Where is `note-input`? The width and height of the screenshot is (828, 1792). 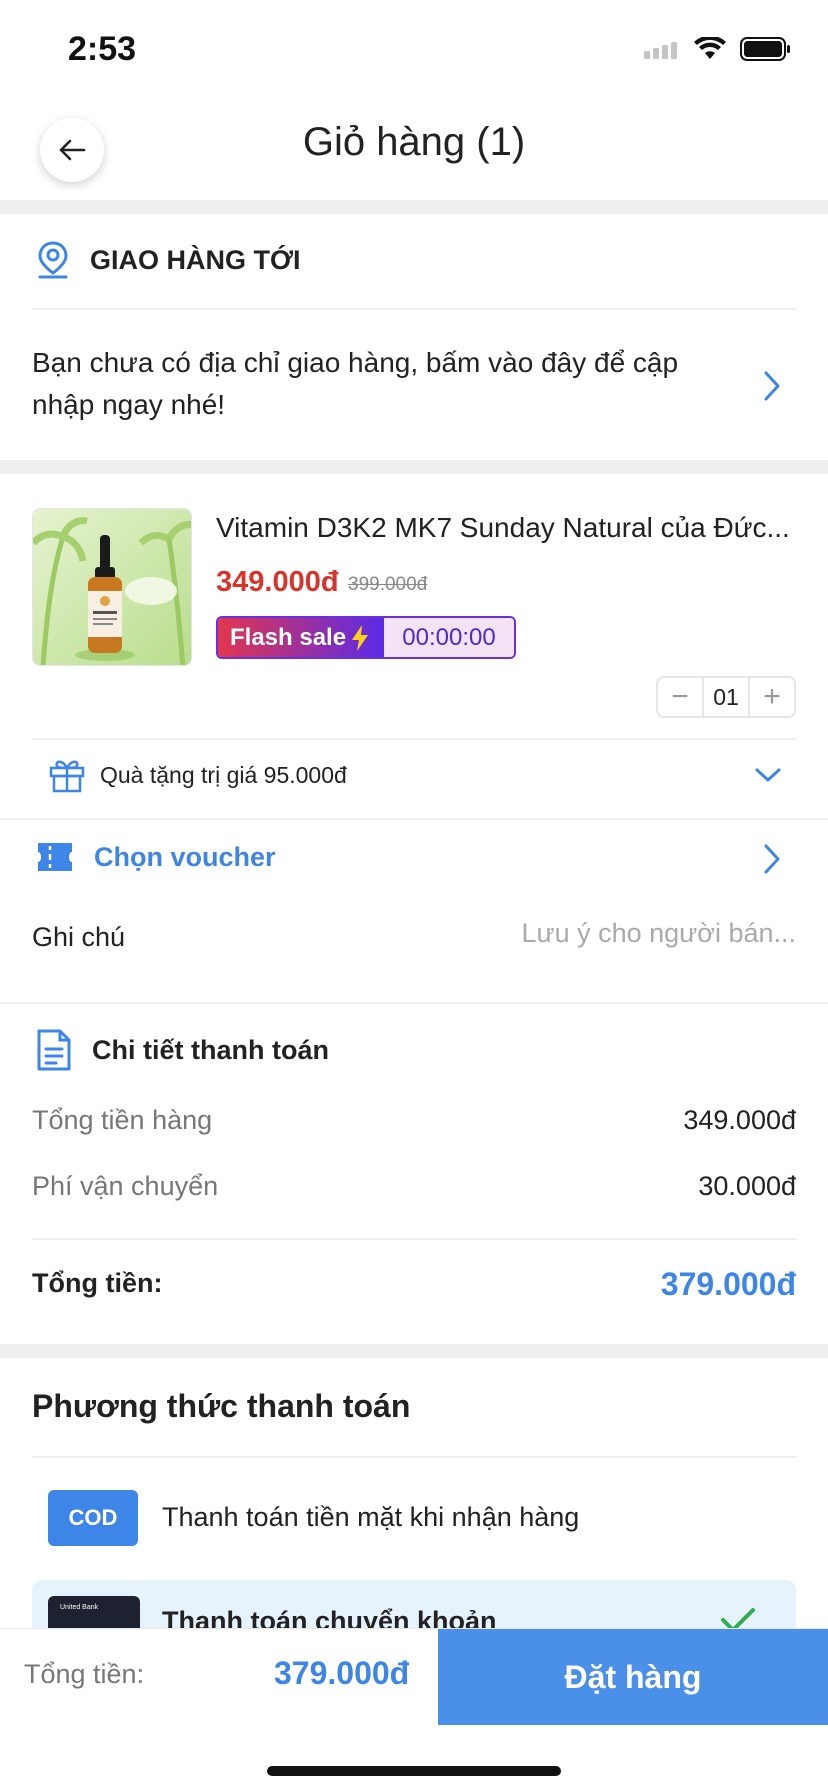
note-input is located at coordinates (631, 933).